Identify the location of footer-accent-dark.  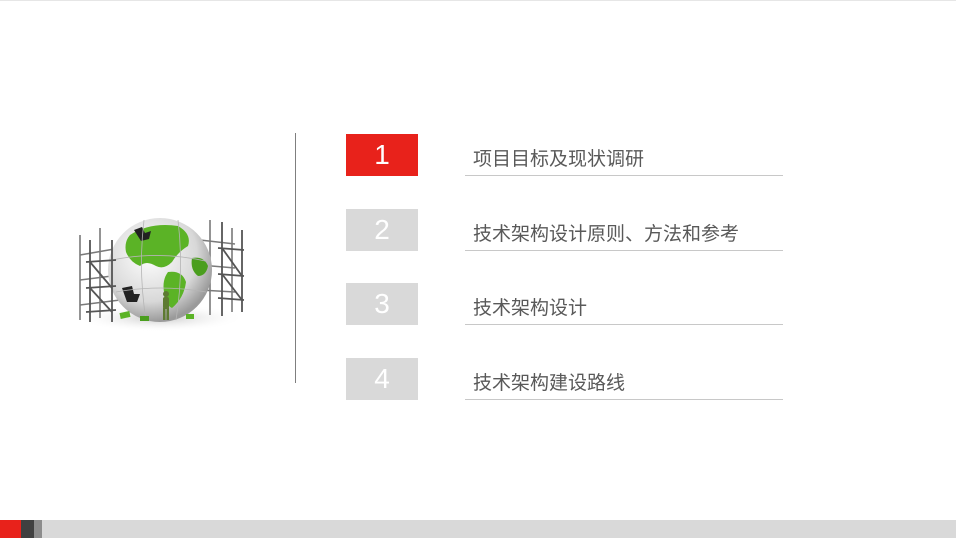
(27, 529).